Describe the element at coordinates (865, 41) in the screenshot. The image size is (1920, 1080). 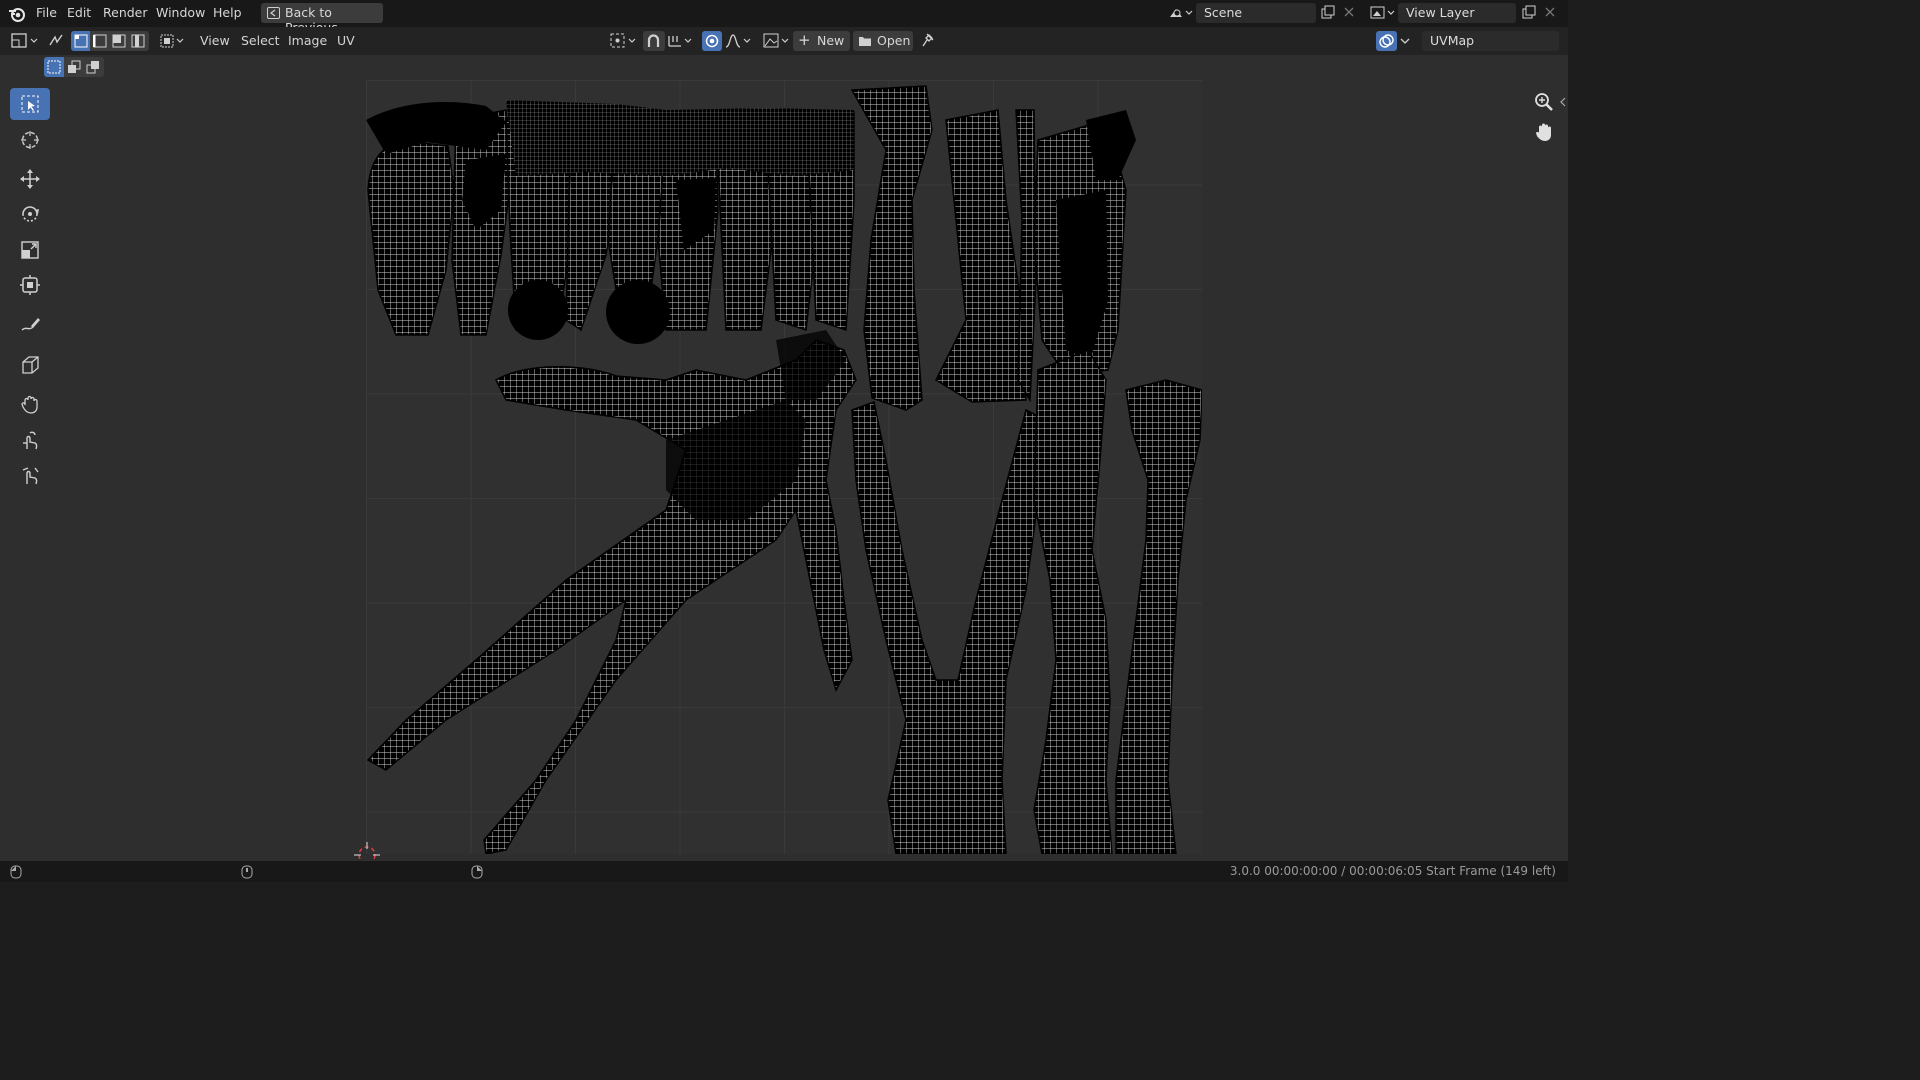
I see `folder-icon` at that location.